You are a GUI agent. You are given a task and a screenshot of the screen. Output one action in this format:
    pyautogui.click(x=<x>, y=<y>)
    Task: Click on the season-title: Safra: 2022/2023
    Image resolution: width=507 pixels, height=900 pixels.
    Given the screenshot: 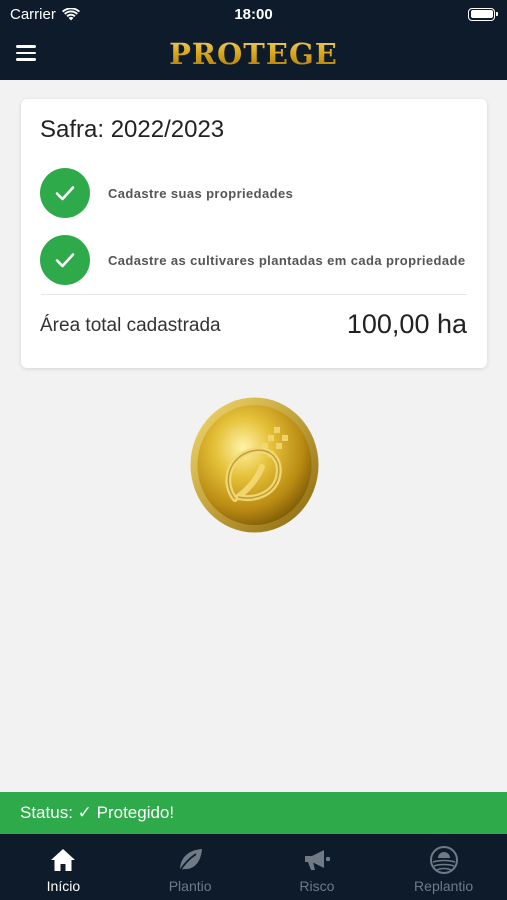 What is the action you would take?
    pyautogui.click(x=132, y=129)
    